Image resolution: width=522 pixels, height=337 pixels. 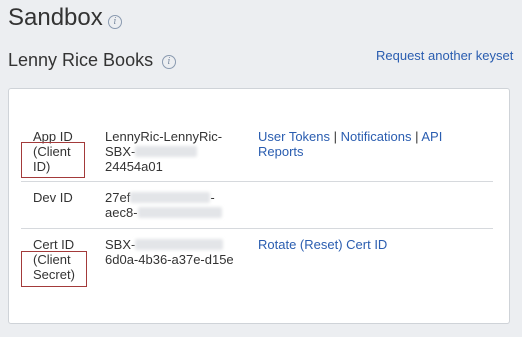 I want to click on client-secret-highlight-box, so click(x=54, y=269).